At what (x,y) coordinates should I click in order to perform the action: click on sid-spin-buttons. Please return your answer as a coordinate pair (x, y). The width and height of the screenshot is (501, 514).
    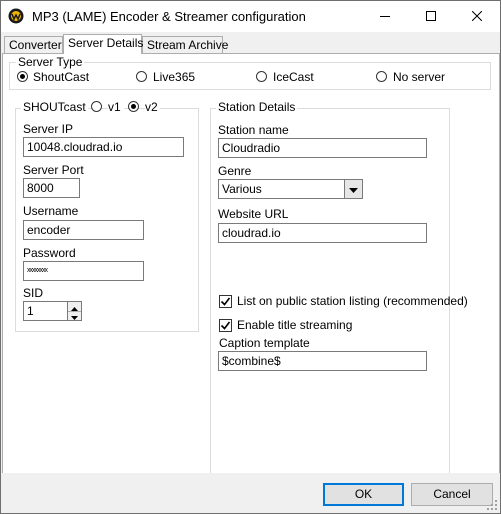
    Looking at the image, I should click on (74, 311).